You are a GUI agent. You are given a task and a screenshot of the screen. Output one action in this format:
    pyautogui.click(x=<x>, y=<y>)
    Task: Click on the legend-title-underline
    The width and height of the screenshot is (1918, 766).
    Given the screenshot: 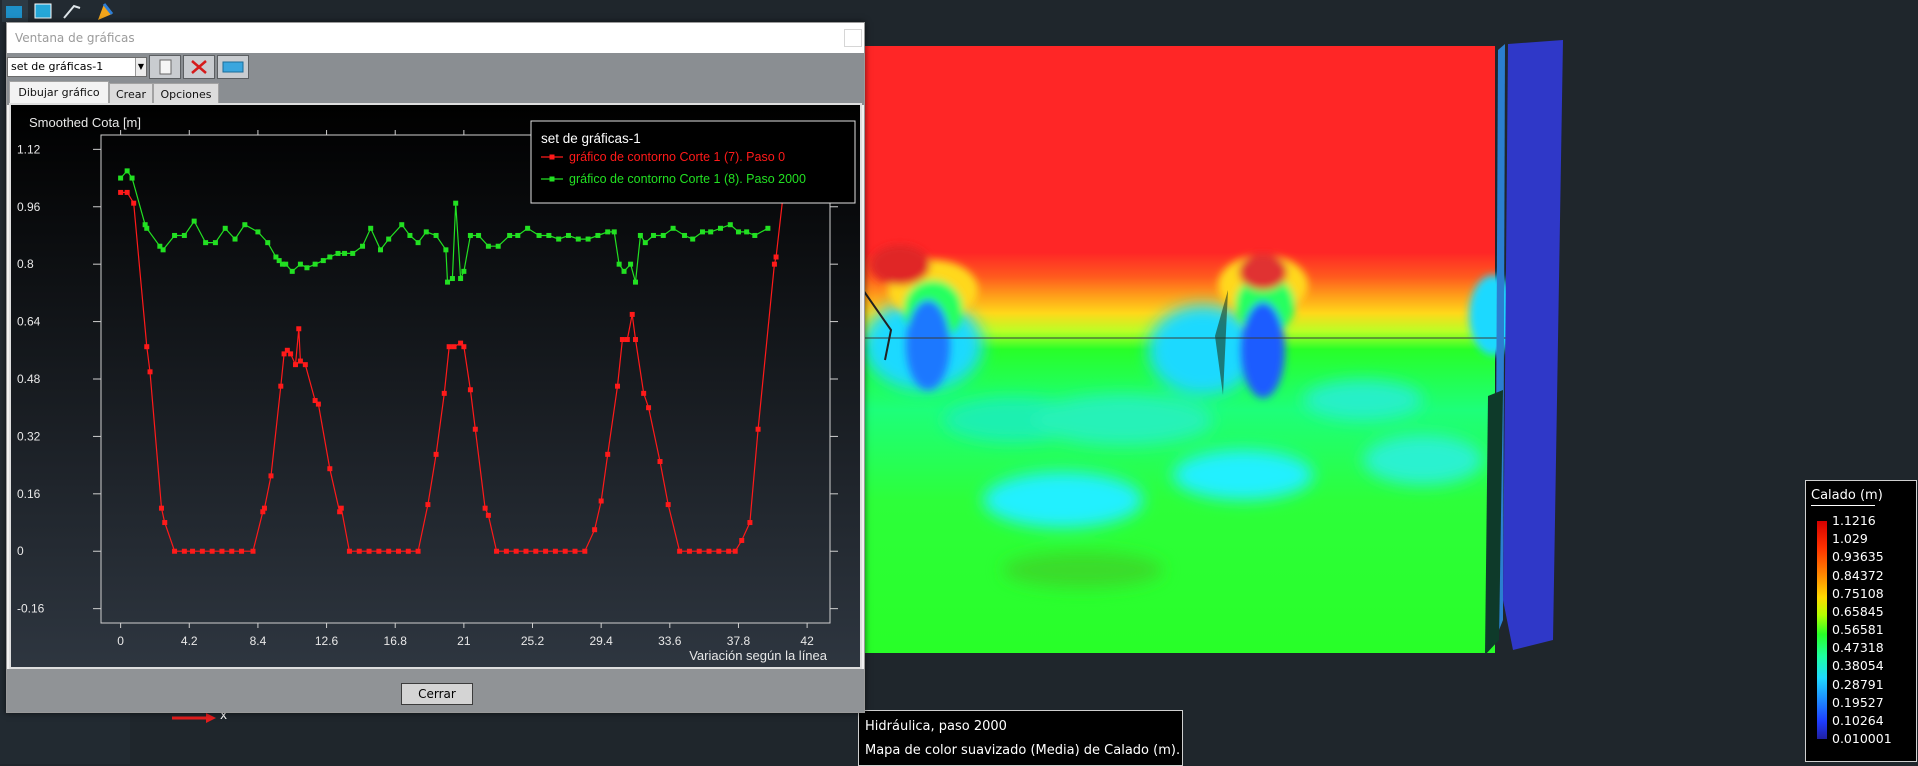 What is the action you would take?
    pyautogui.click(x=1843, y=505)
    